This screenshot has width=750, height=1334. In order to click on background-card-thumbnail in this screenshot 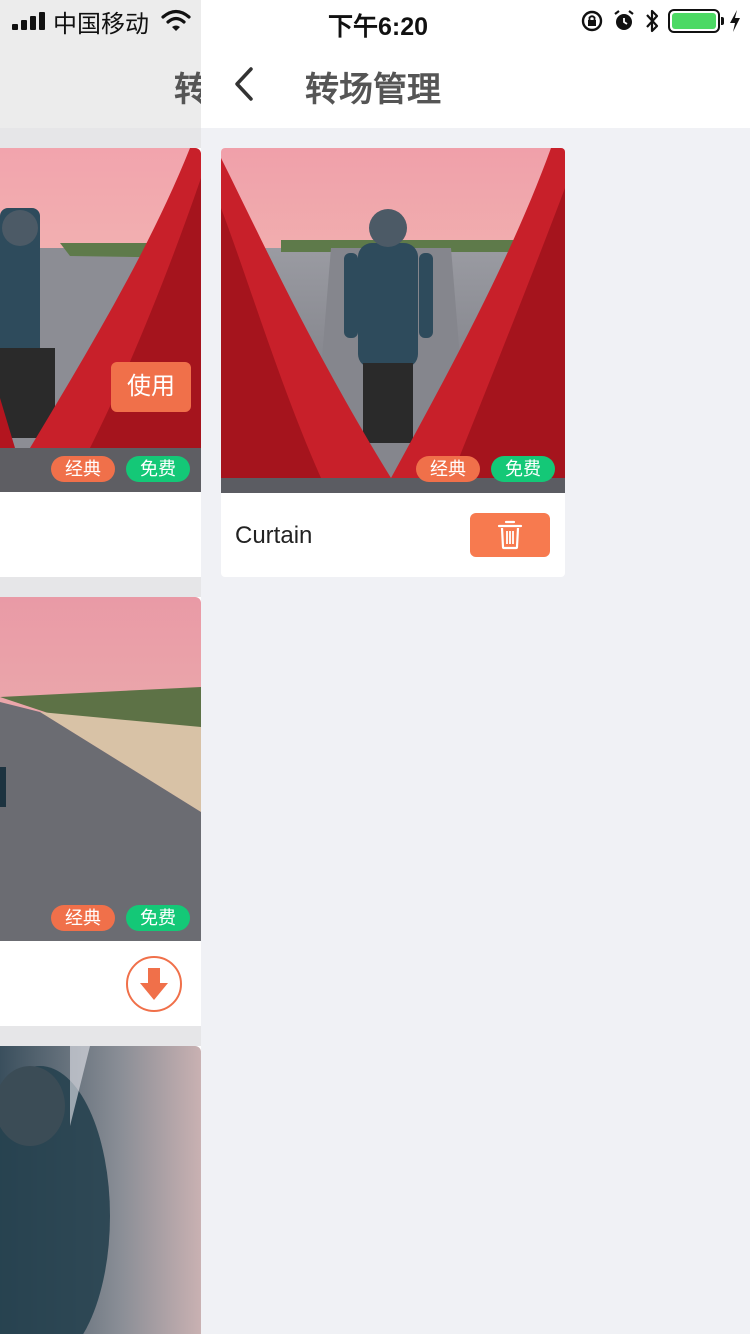, I will do `click(100, 1190)`.